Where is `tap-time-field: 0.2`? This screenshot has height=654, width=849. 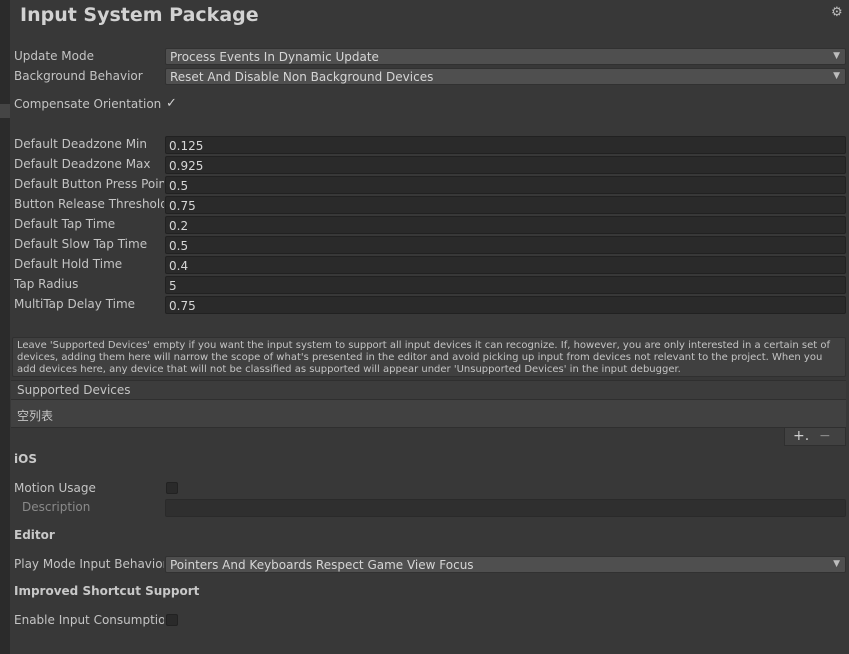 tap-time-field: 0.2 is located at coordinates (505, 225).